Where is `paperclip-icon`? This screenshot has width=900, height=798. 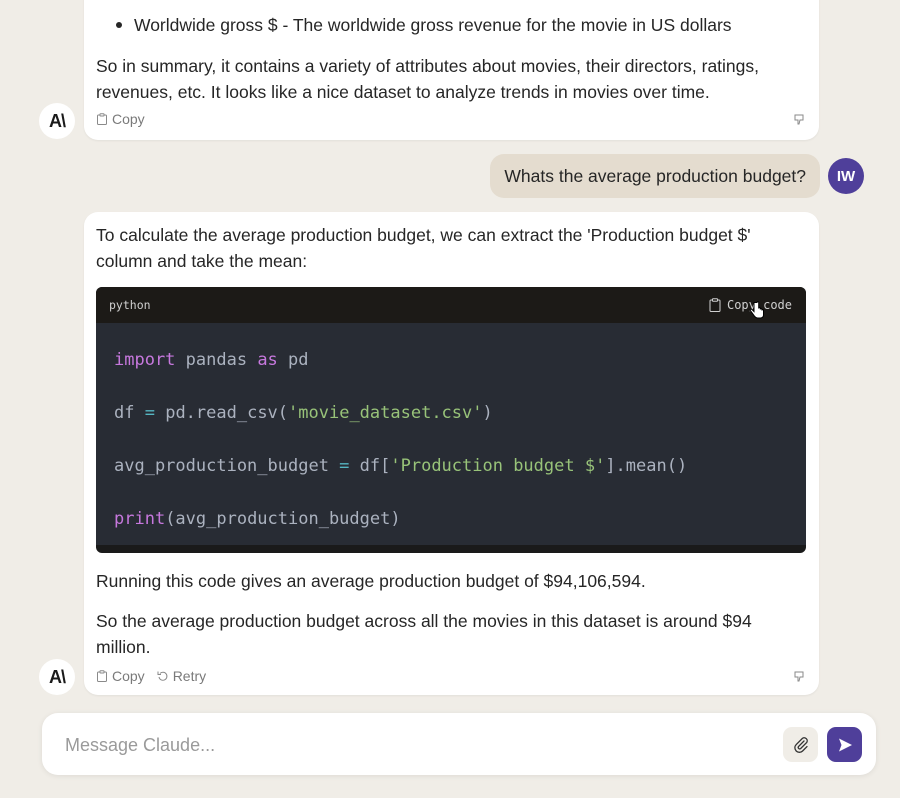
paperclip-icon is located at coordinates (800, 744).